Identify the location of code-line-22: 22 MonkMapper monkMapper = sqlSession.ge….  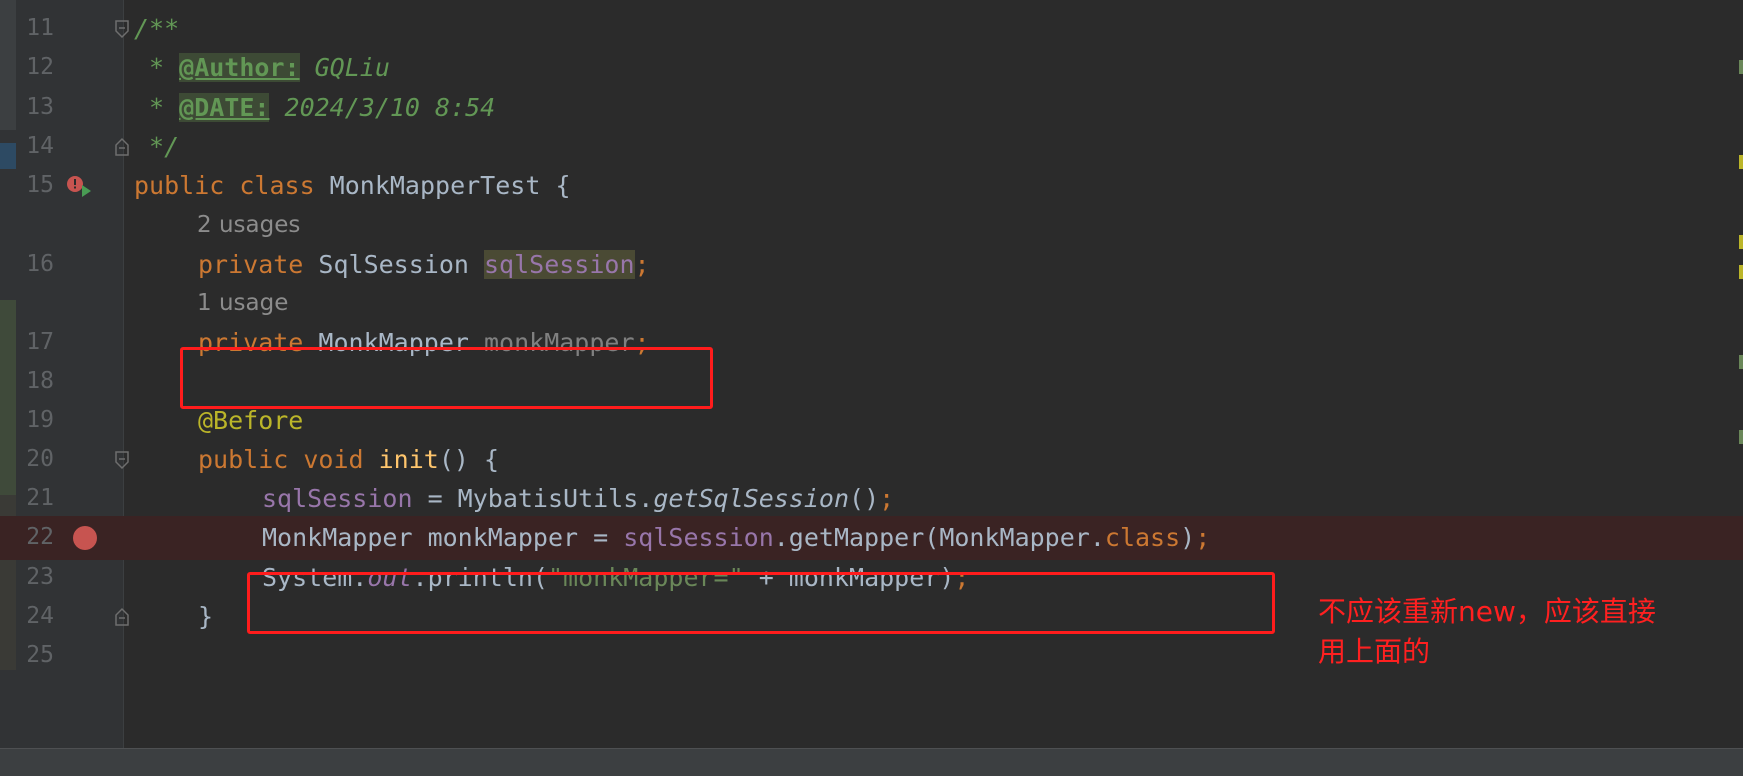
(871, 538).